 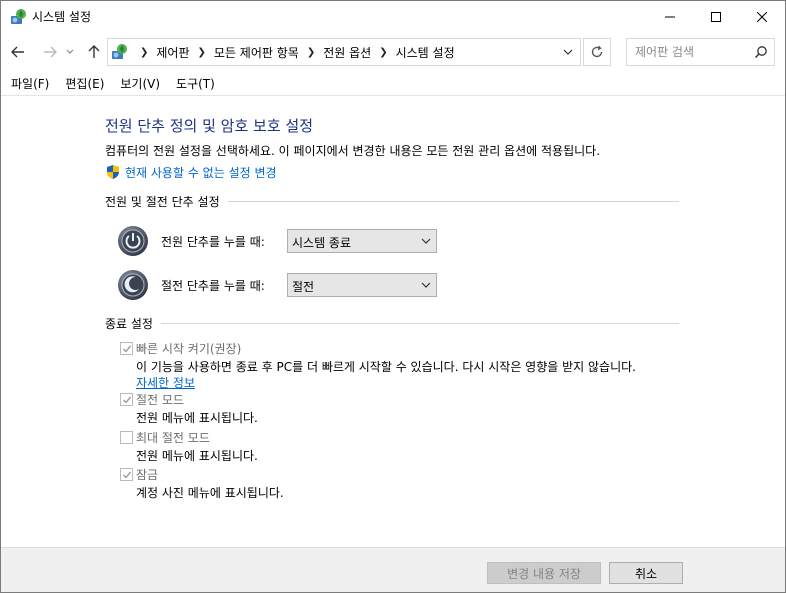 I want to click on refresh-icon, so click(x=597, y=51).